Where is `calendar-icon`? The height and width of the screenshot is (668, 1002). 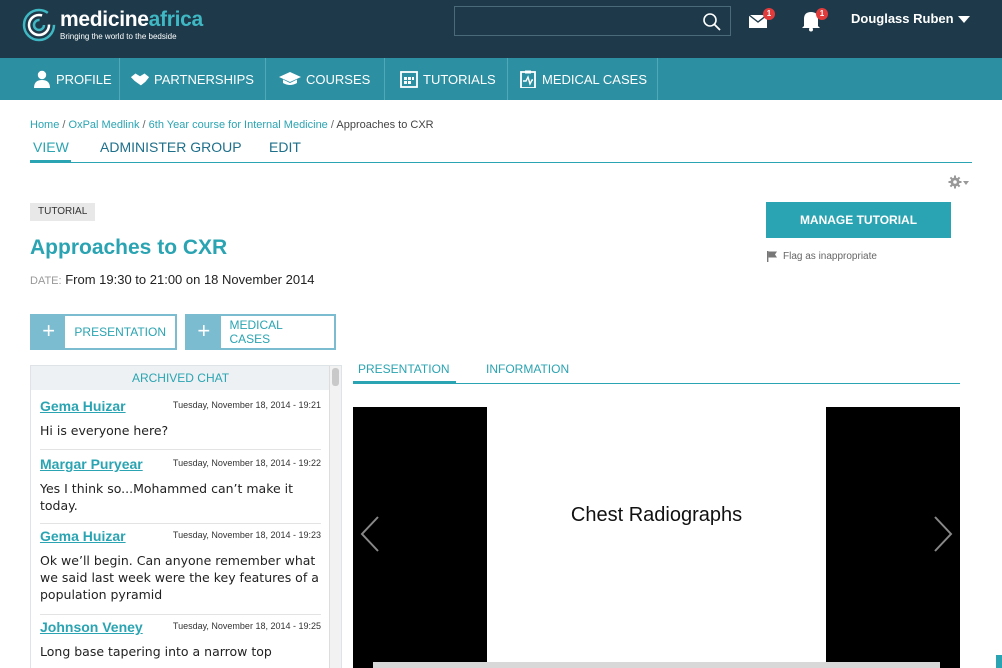 calendar-icon is located at coordinates (409, 79).